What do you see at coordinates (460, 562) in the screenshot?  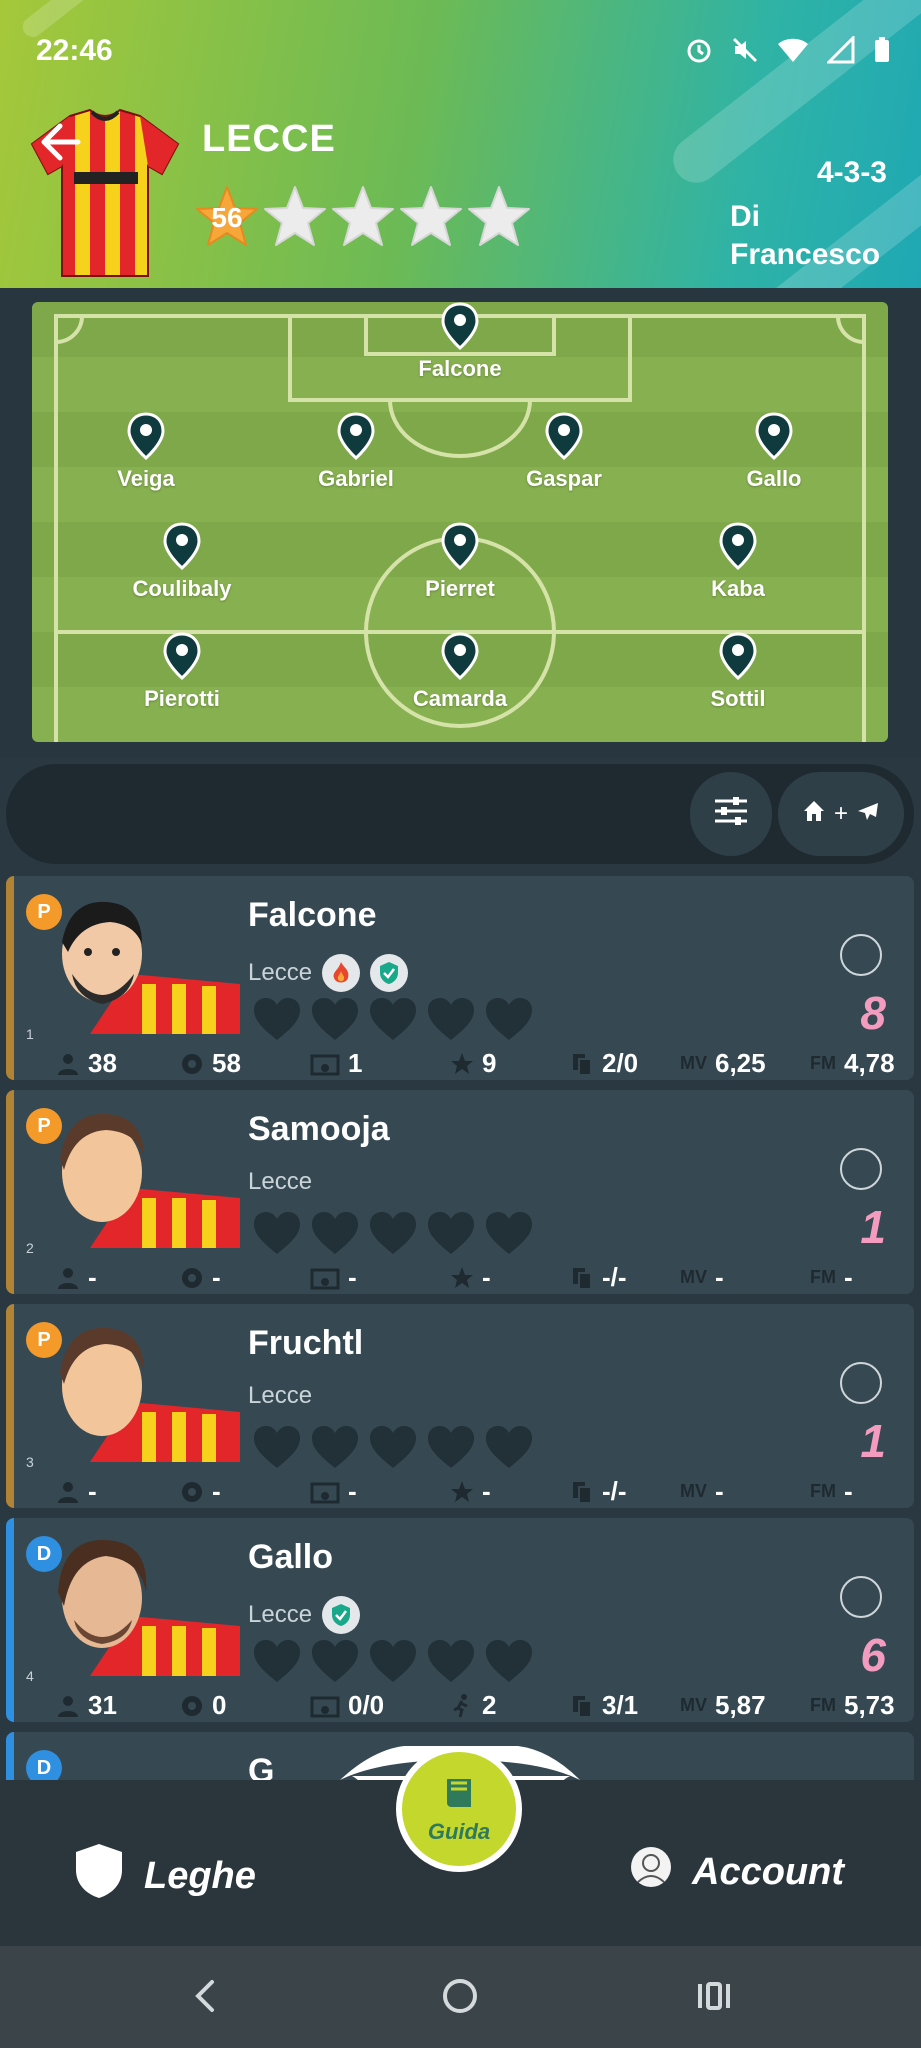 I see `pitch-player-pierret: Pierret` at bounding box center [460, 562].